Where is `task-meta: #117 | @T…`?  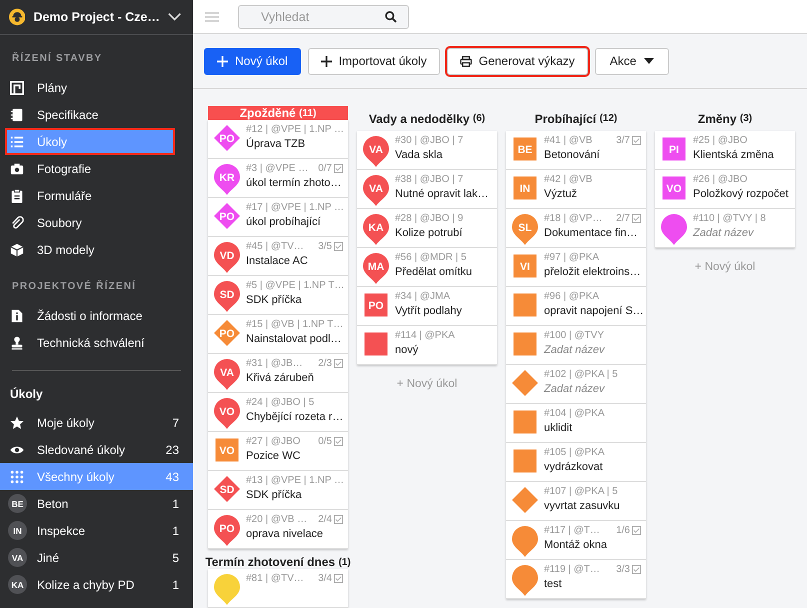 task-meta: #117 | @T… is located at coordinates (572, 530).